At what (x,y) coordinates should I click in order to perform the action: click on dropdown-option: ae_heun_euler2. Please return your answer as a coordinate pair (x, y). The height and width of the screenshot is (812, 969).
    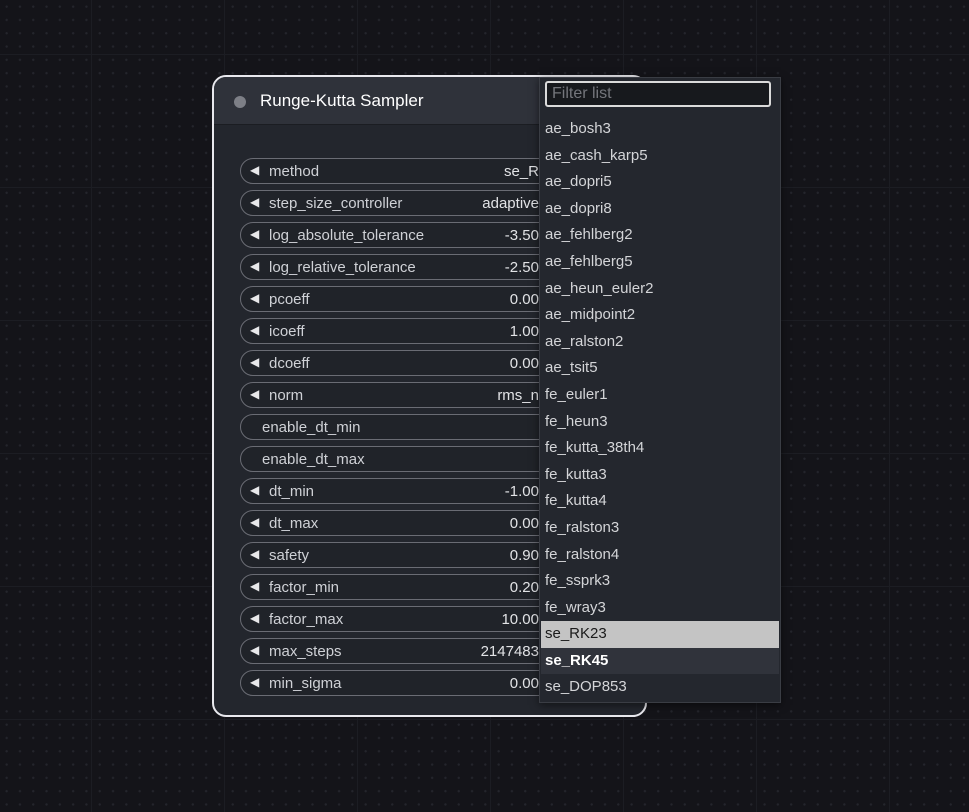
    Looking at the image, I should click on (660, 289).